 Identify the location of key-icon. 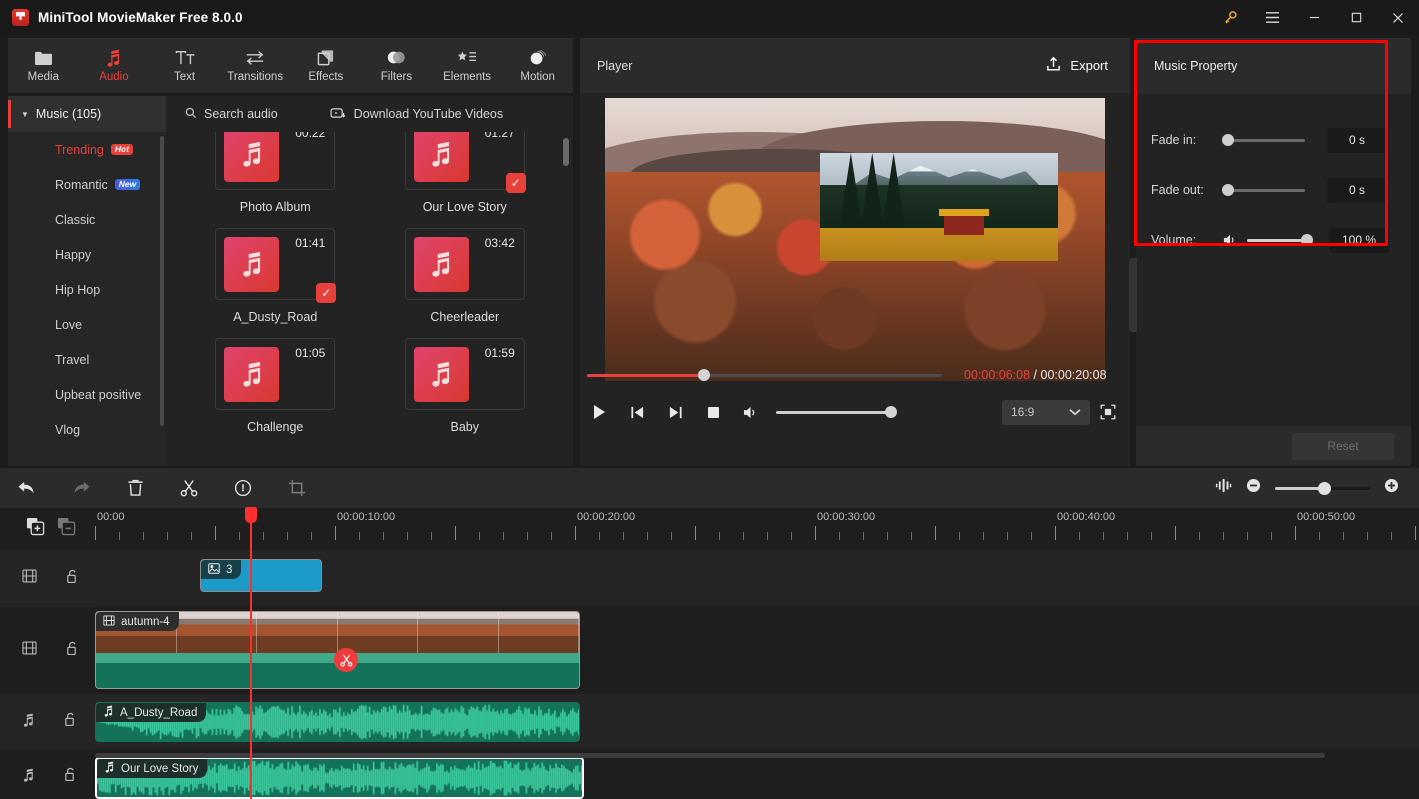
(1230, 17).